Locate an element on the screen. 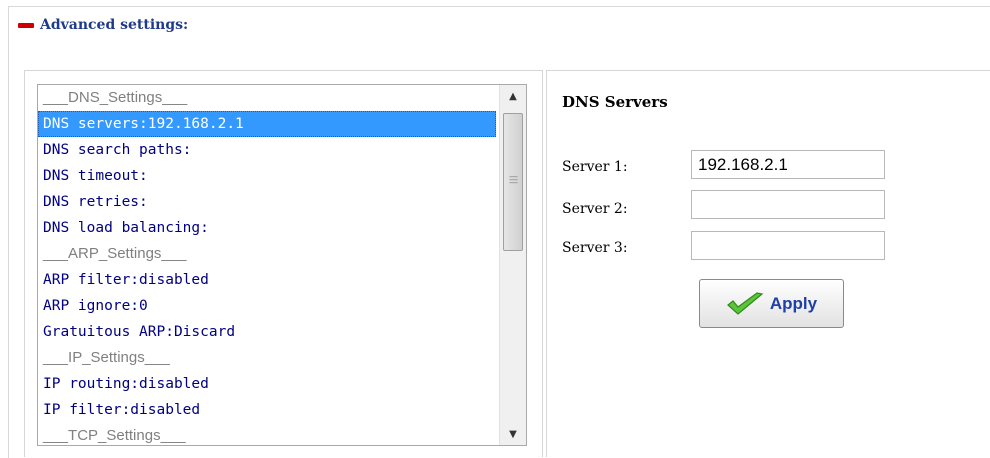 The image size is (990, 458). list-item: ARP filter:disabled is located at coordinates (267, 280).